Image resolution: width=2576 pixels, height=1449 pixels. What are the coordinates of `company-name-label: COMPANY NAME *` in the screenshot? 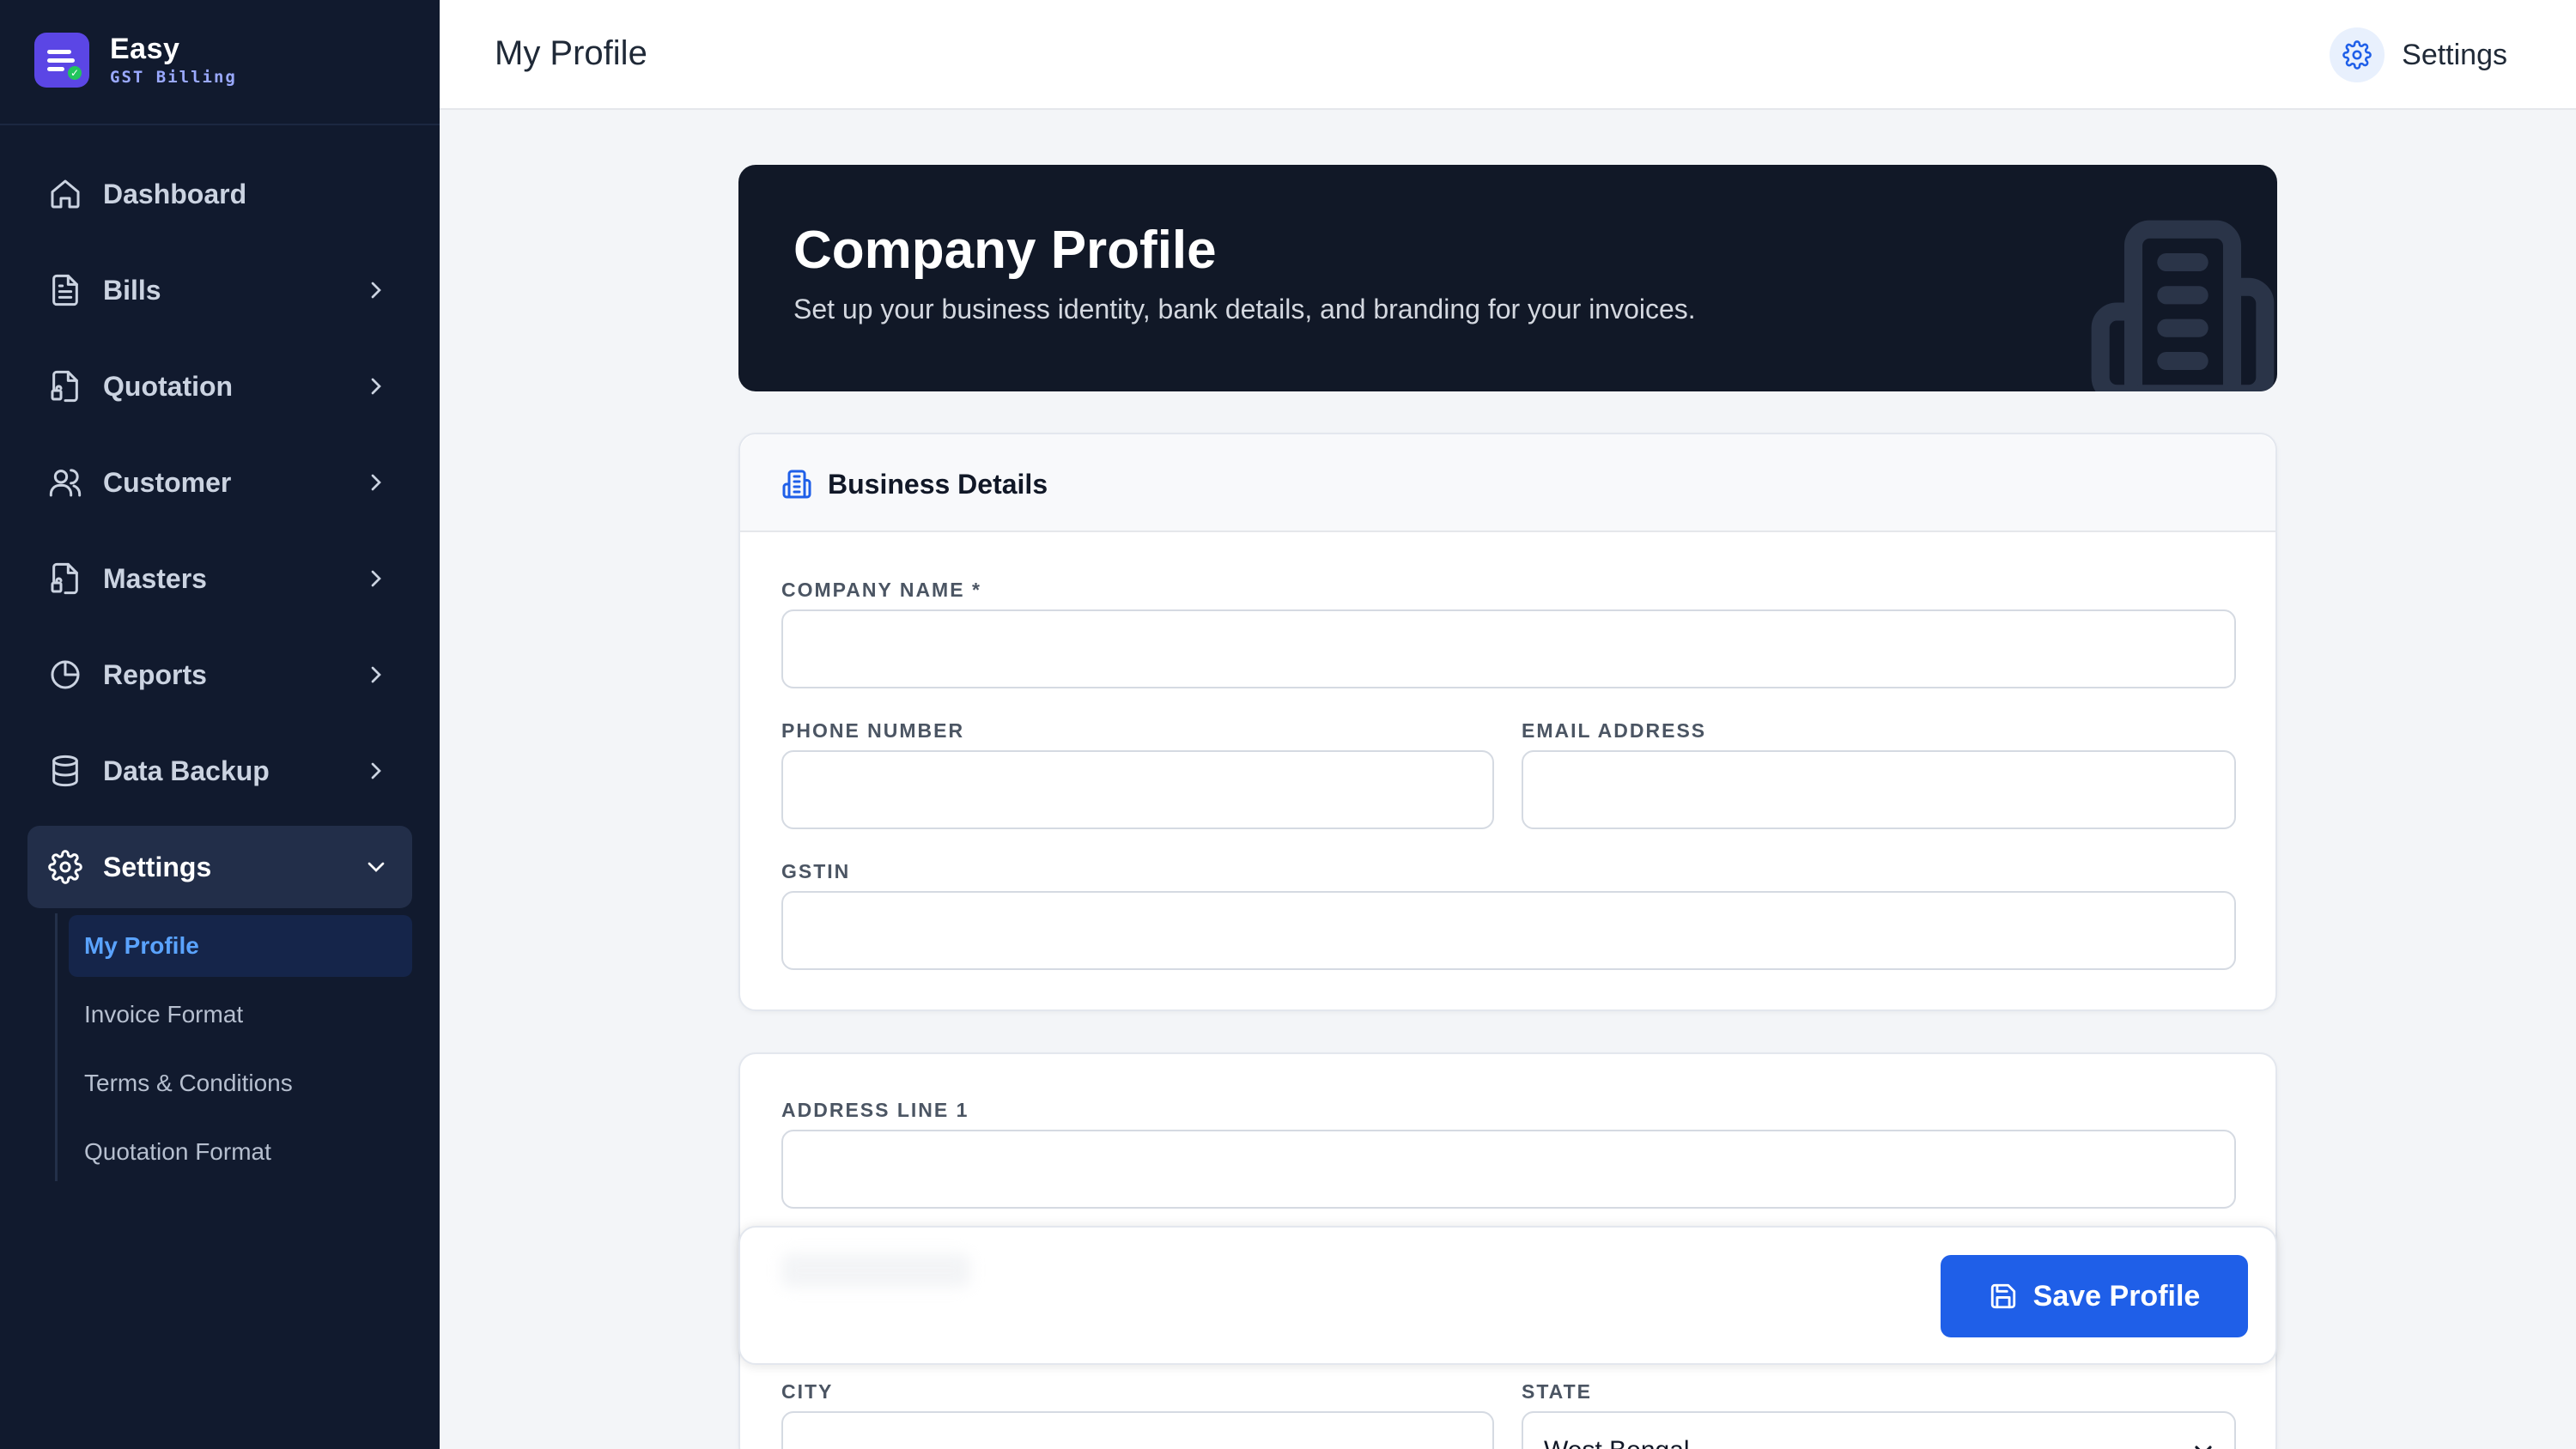 It's located at (881, 590).